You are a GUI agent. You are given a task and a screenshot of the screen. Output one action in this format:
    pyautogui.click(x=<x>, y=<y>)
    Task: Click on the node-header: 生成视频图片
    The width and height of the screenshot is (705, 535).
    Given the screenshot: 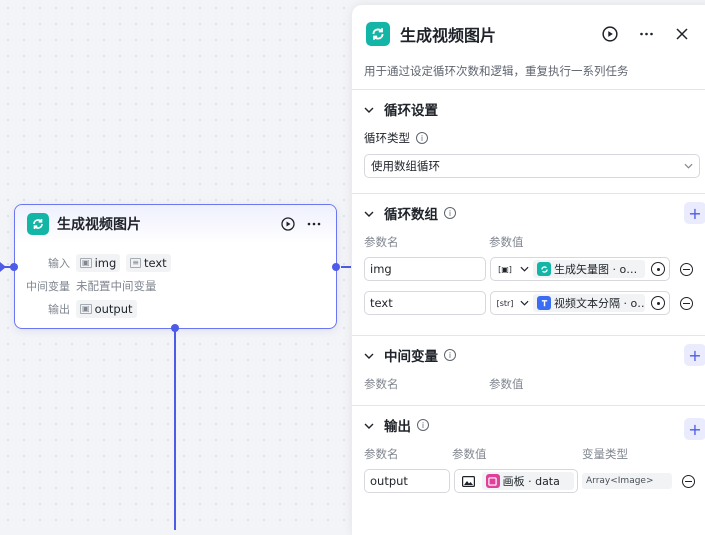 What is the action you would take?
    pyautogui.click(x=175, y=224)
    